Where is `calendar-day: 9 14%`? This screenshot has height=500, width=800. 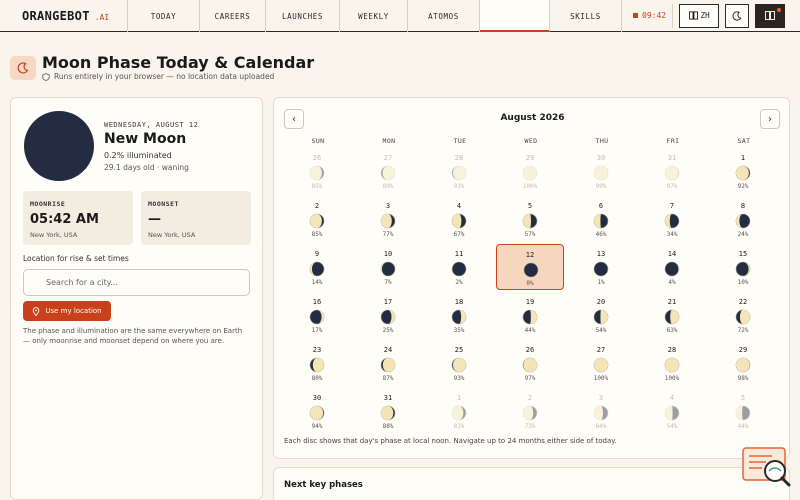 calendar-day: 9 14% is located at coordinates (317, 267).